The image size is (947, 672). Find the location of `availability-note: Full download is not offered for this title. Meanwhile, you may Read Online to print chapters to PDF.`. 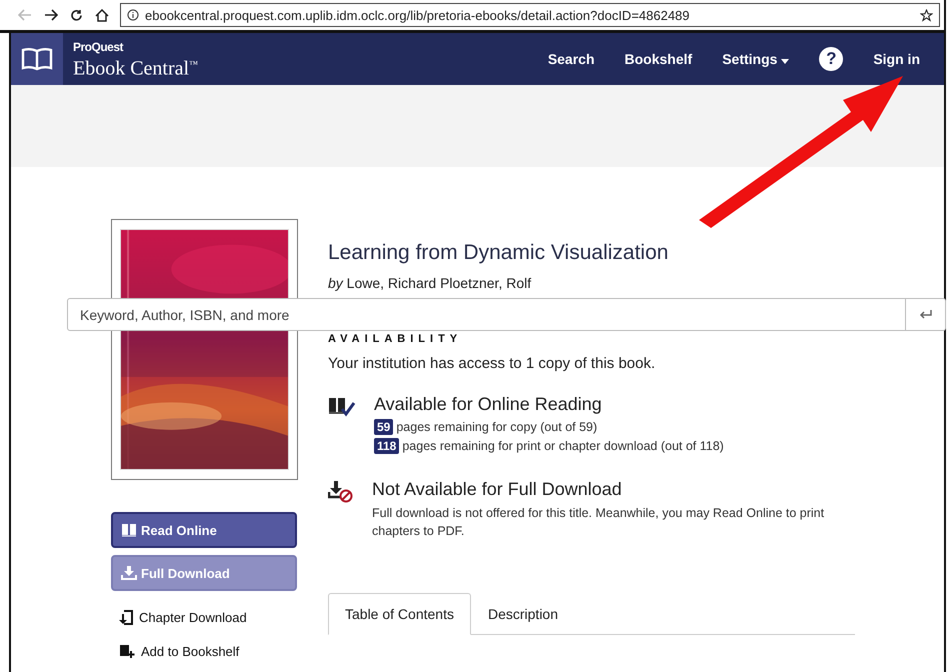

availability-note: Full download is not offered for this title. Meanwhile, you may Read Online to print chapters to PDF. is located at coordinates (599, 522).